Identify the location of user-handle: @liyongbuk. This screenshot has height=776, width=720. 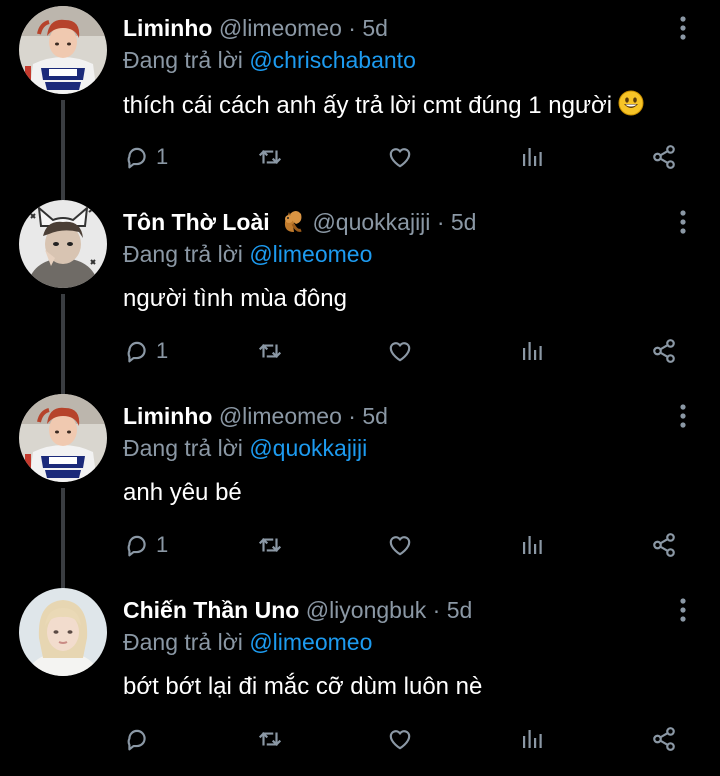
(366, 610).